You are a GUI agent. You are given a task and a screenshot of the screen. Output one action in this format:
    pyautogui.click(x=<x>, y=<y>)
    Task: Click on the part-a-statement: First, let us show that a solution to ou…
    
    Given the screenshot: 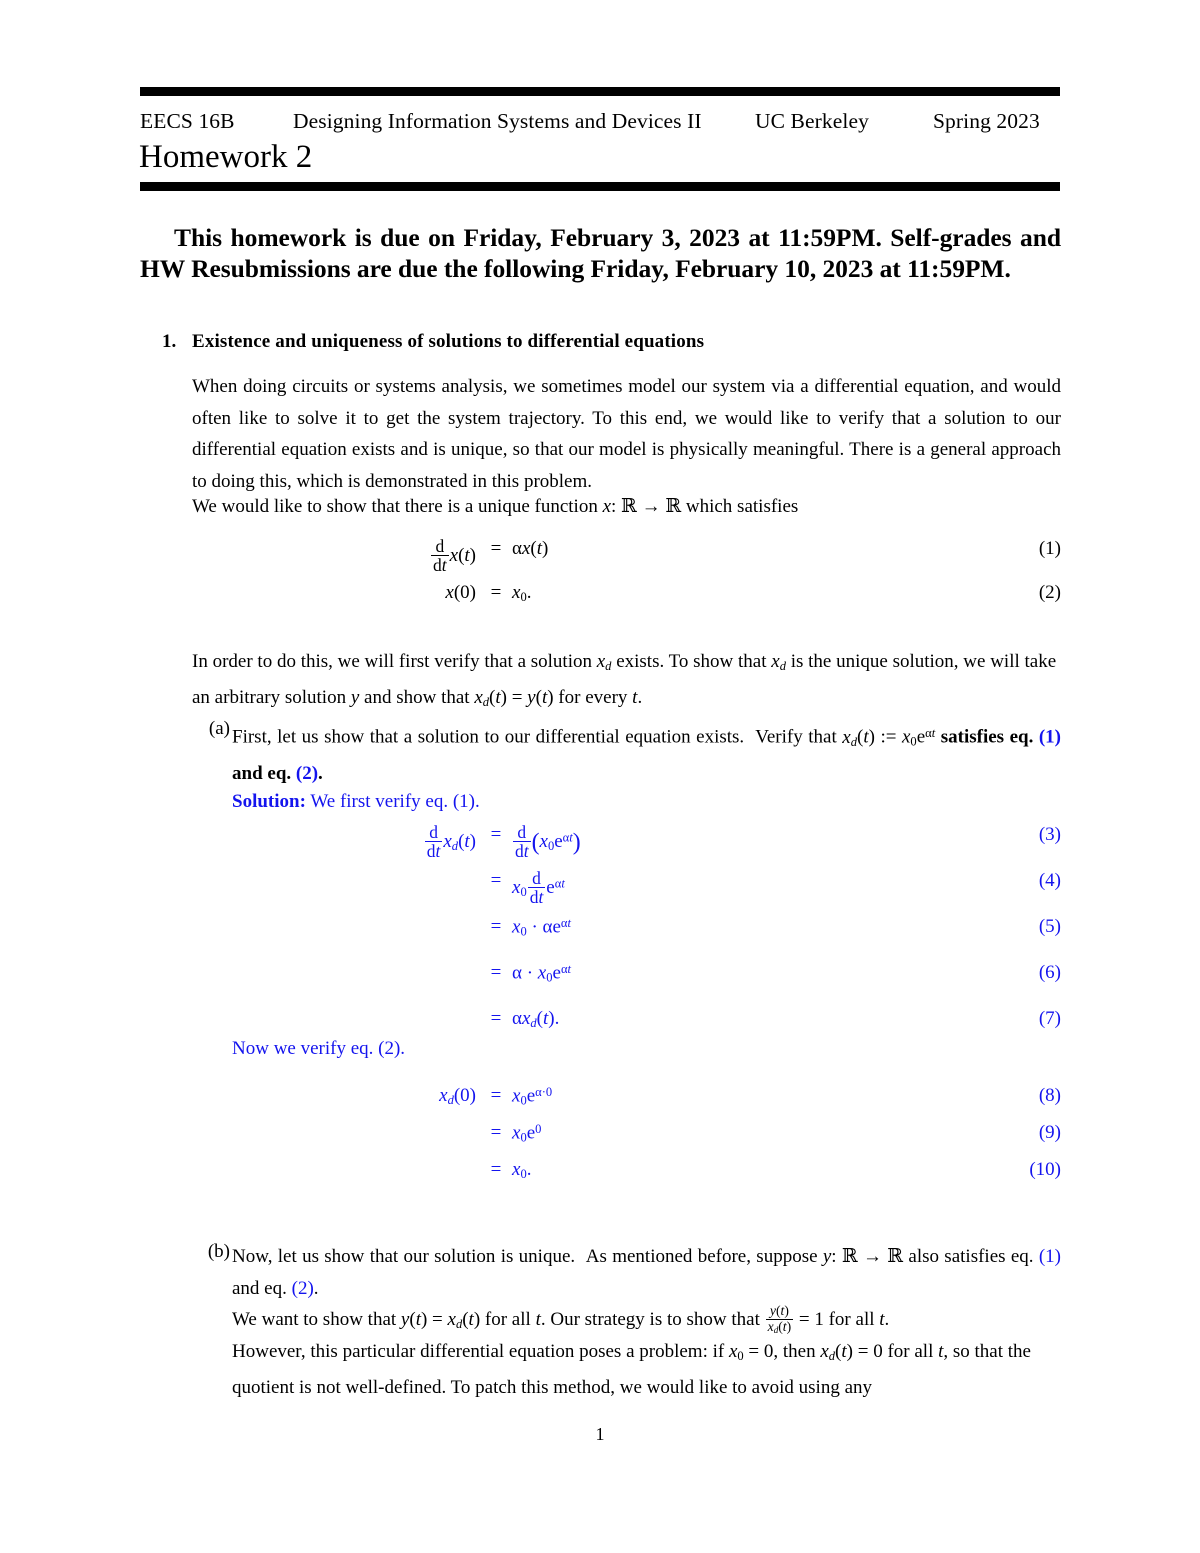 What is the action you would take?
    pyautogui.click(x=647, y=755)
    